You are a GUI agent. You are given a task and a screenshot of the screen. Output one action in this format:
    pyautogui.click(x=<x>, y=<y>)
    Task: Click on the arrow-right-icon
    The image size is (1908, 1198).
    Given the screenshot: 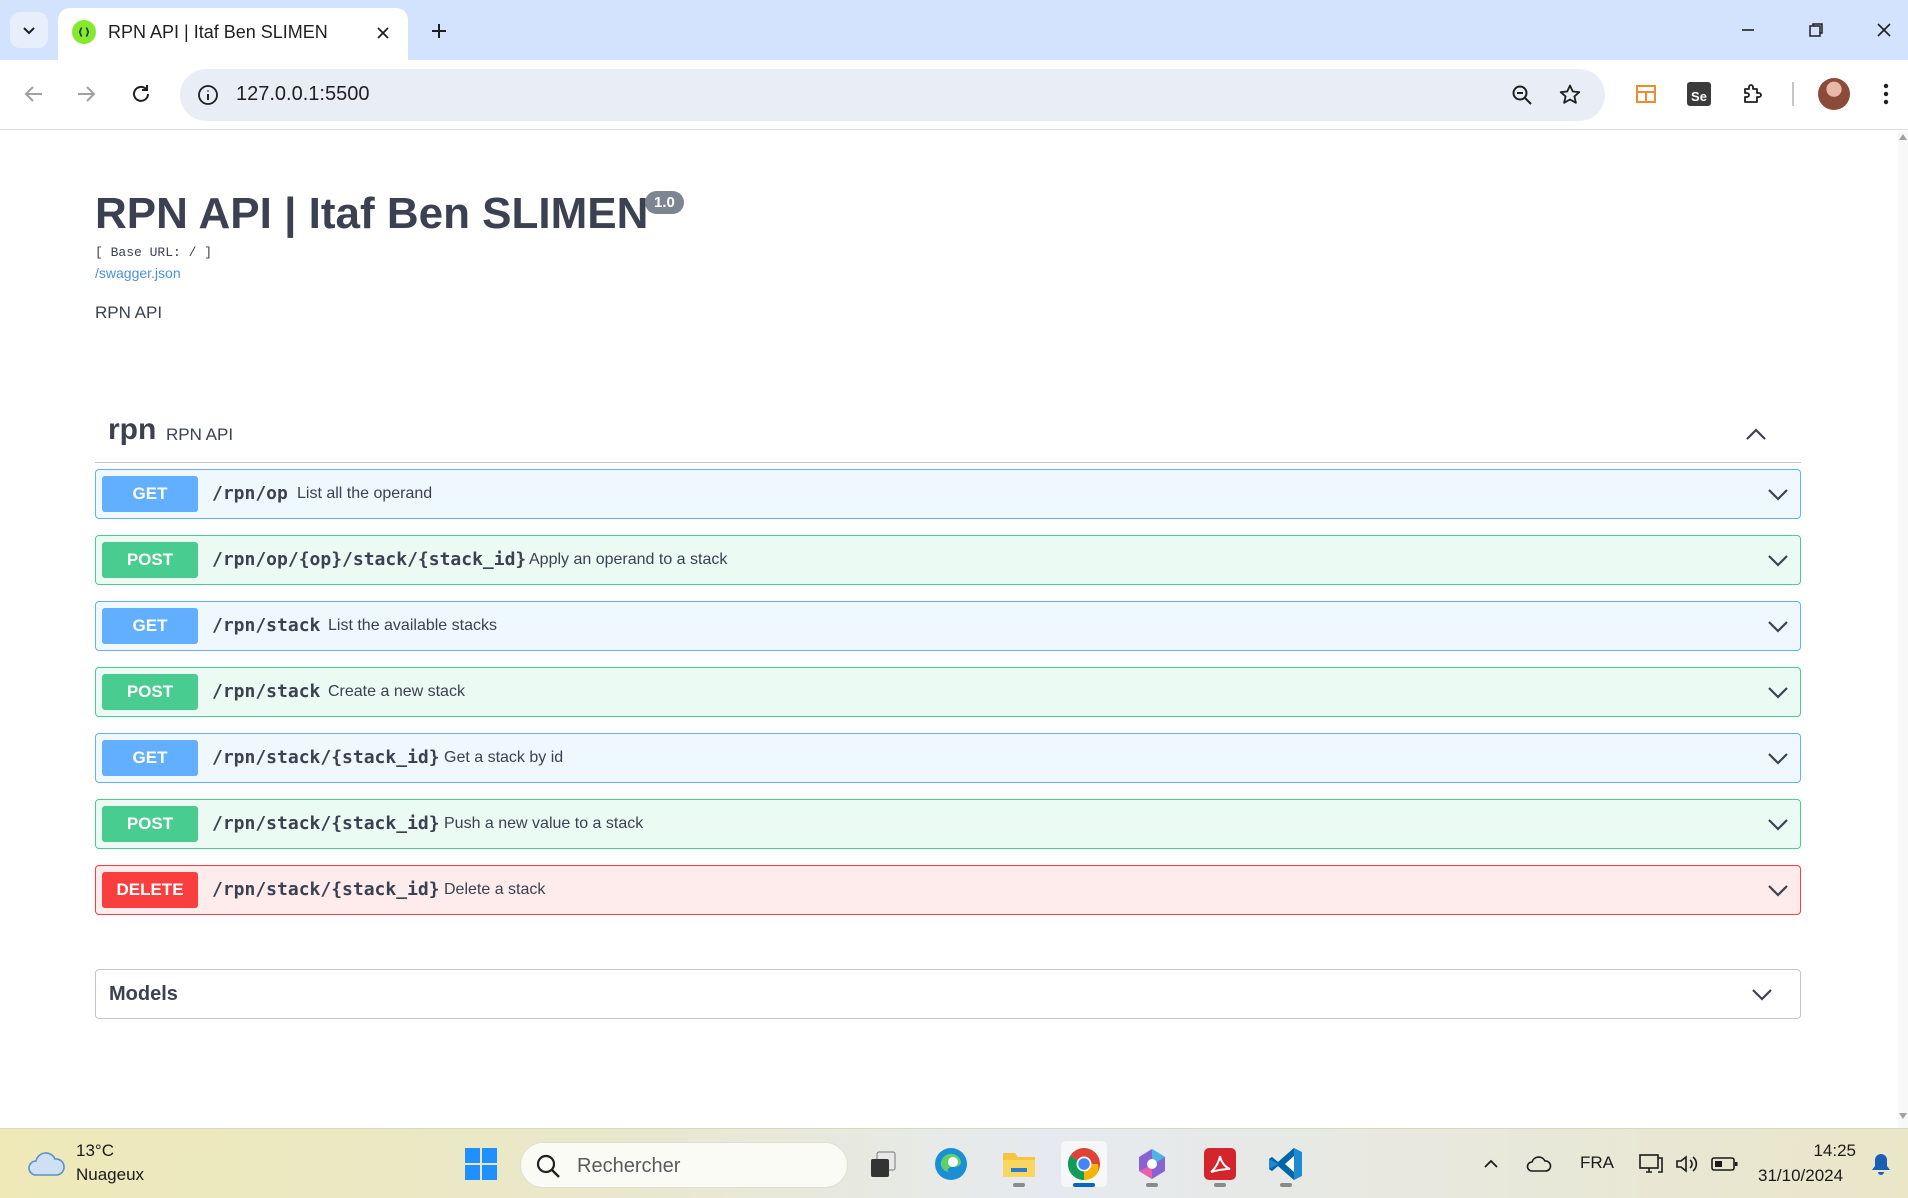 What is the action you would take?
    pyautogui.click(x=87, y=94)
    